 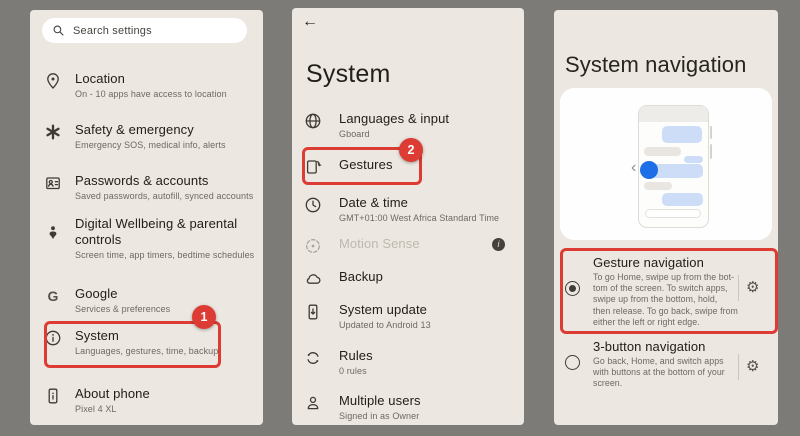 I want to click on volume-button, so click(x=710, y=132).